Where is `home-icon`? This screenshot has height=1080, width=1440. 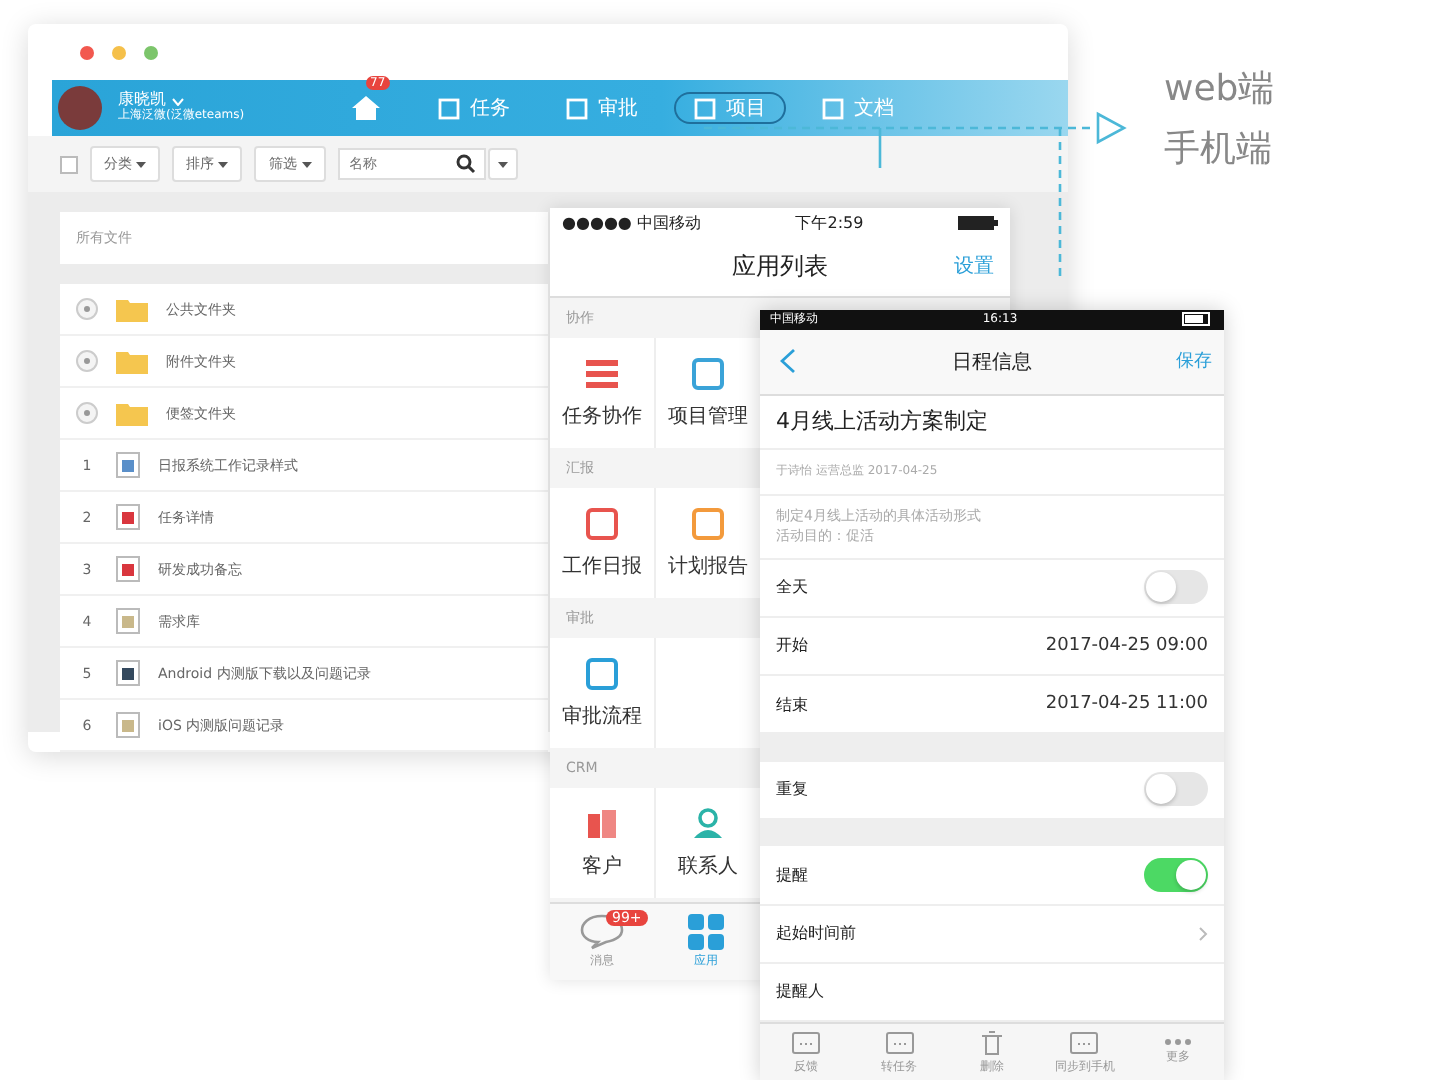
home-icon is located at coordinates (366, 108).